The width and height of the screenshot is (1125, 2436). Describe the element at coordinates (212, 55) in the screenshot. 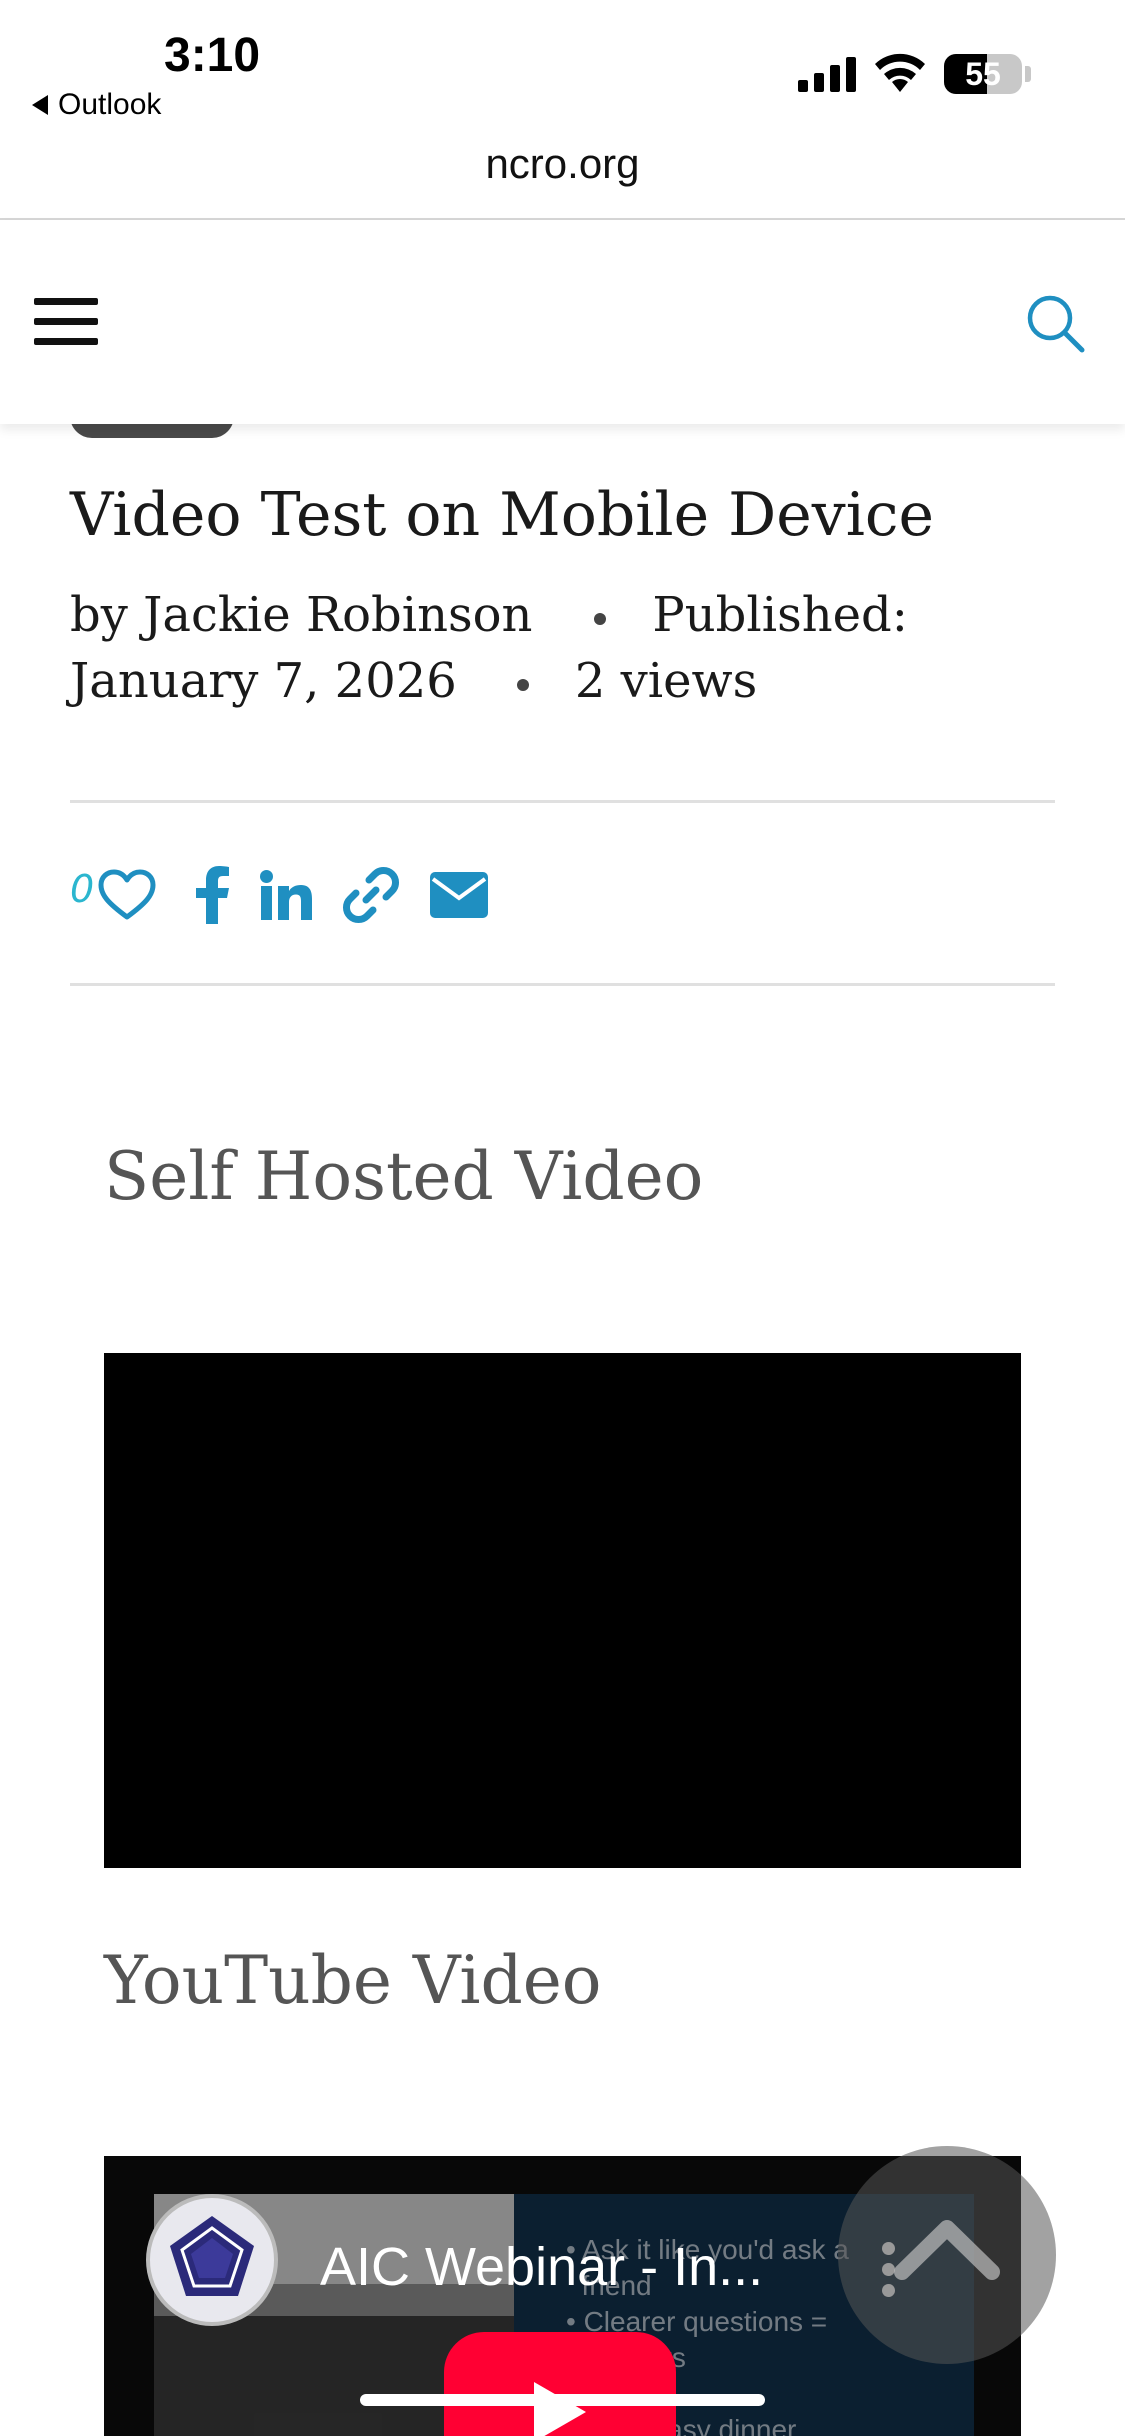

I see `clock: 3:10` at that location.